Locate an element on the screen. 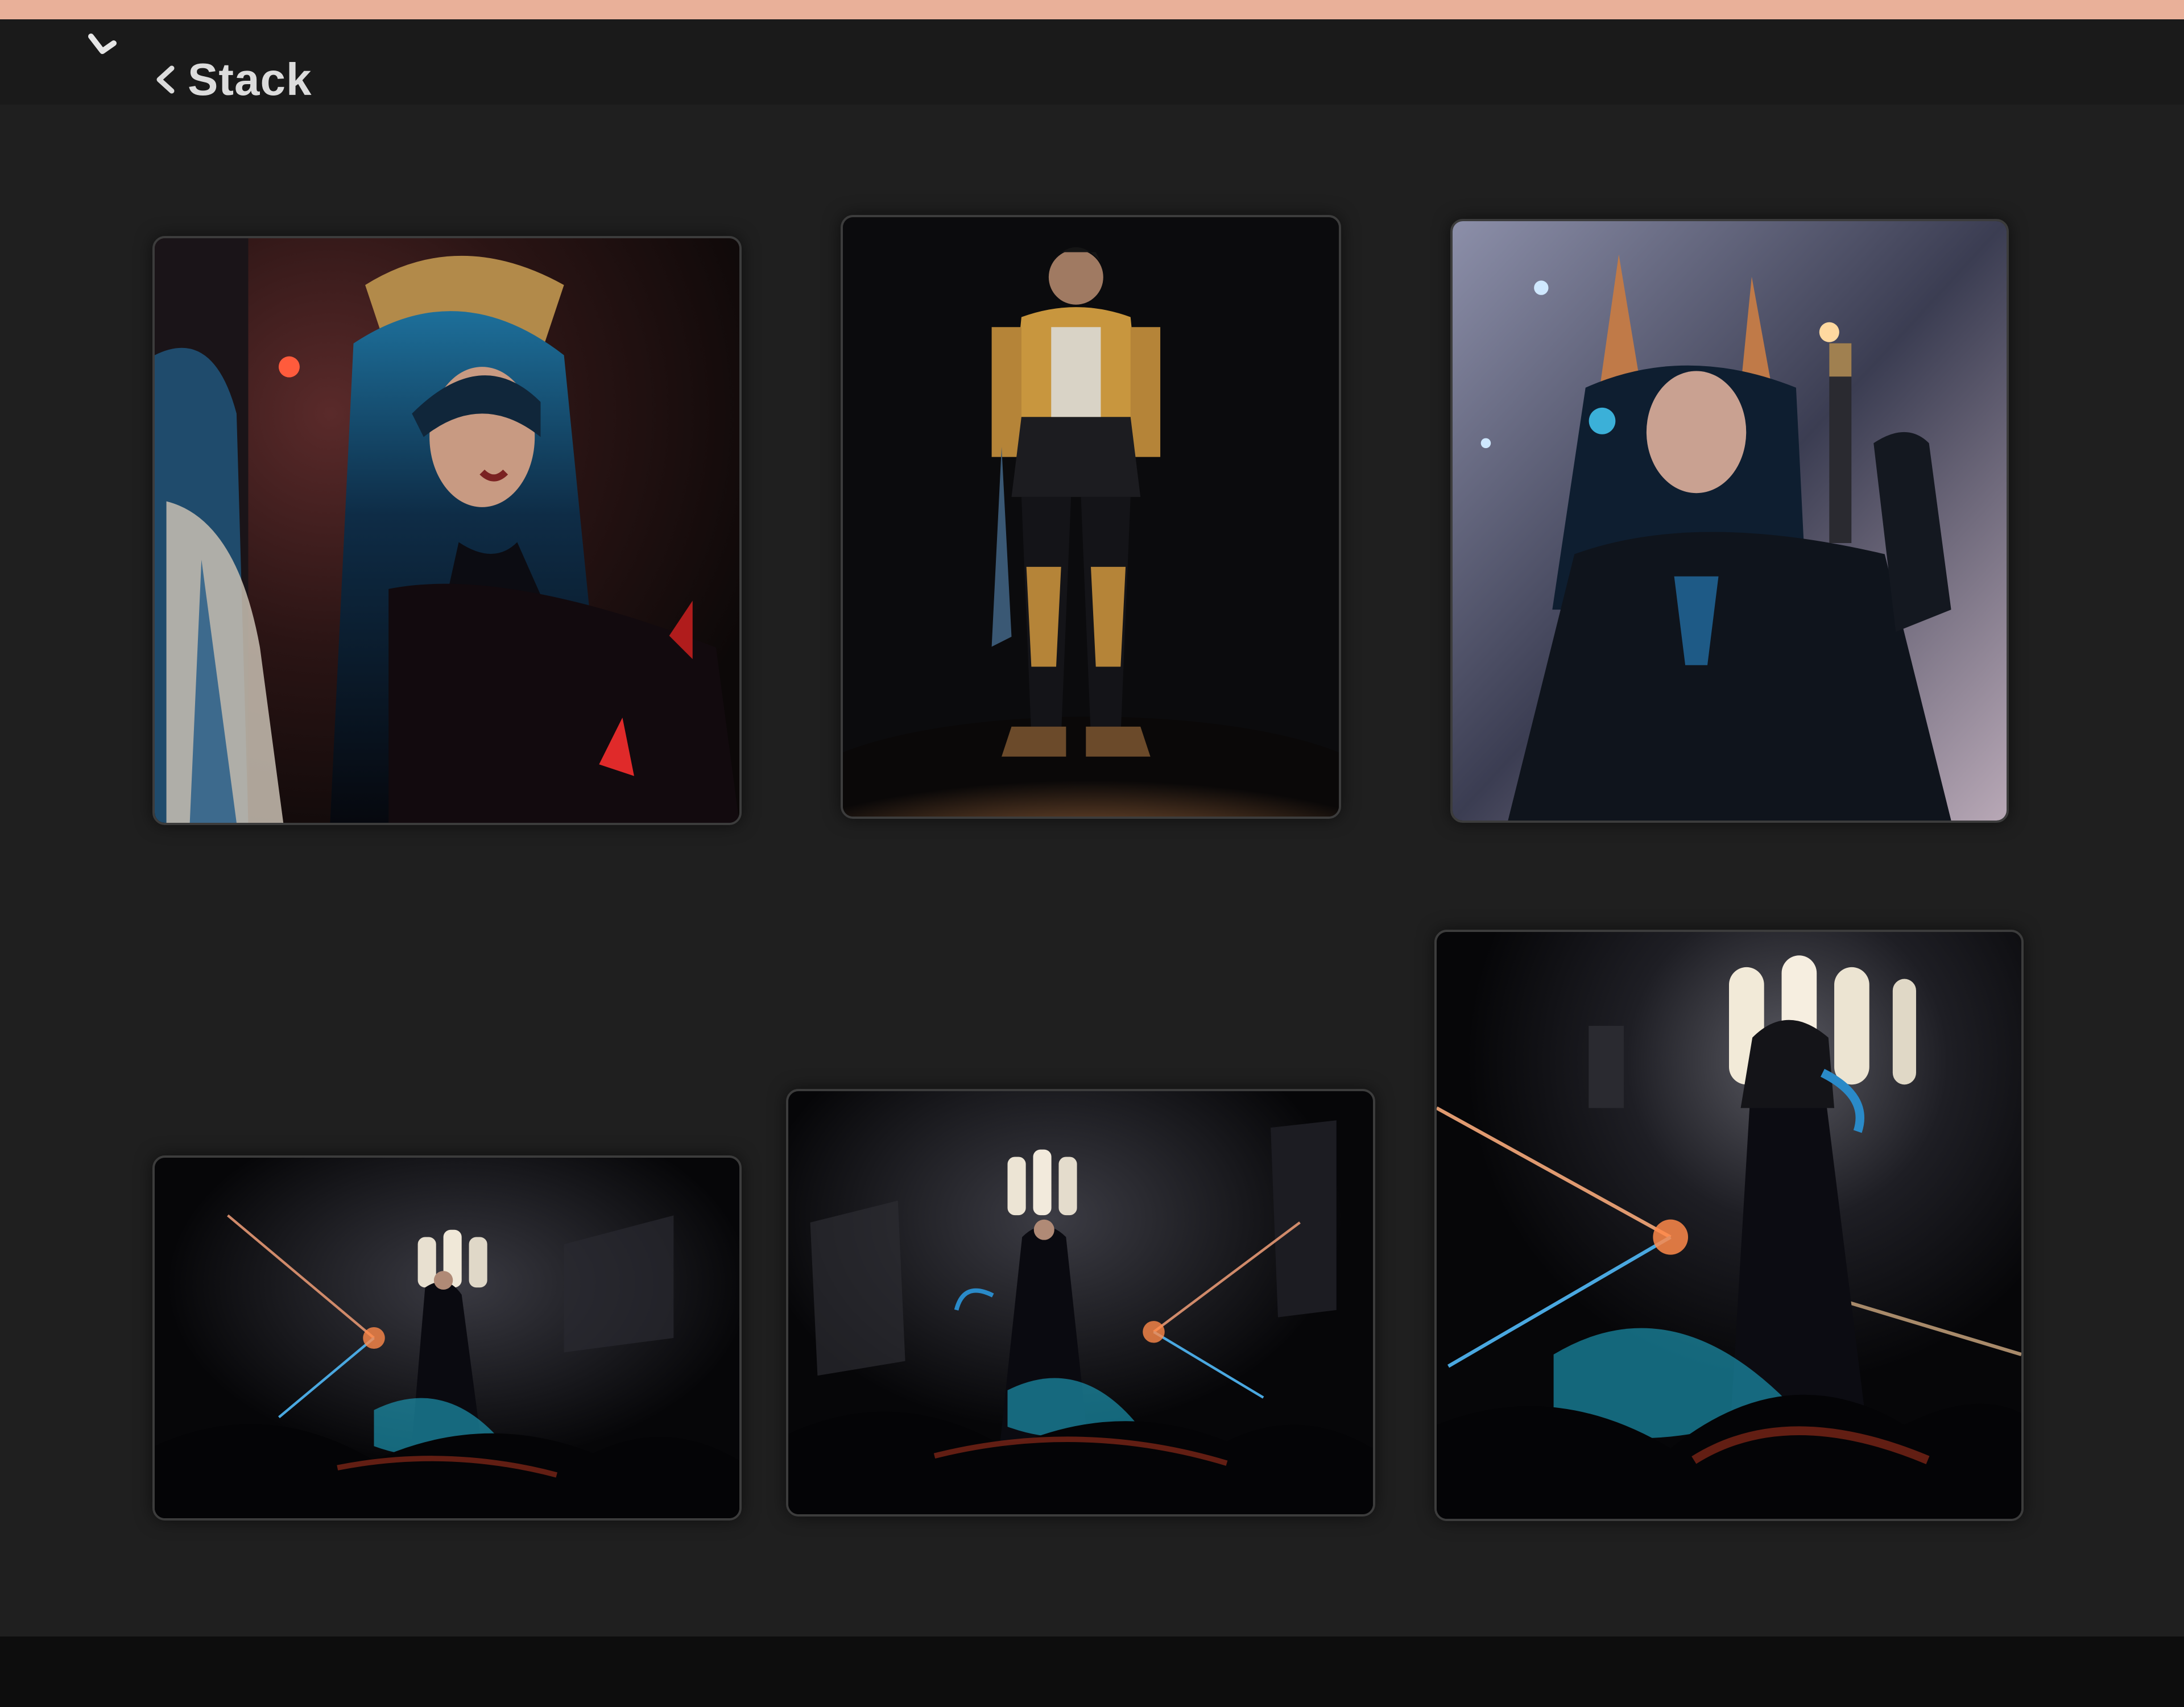 The width and height of the screenshot is (2184, 1707). chevron-left-icon is located at coordinates (165, 79).